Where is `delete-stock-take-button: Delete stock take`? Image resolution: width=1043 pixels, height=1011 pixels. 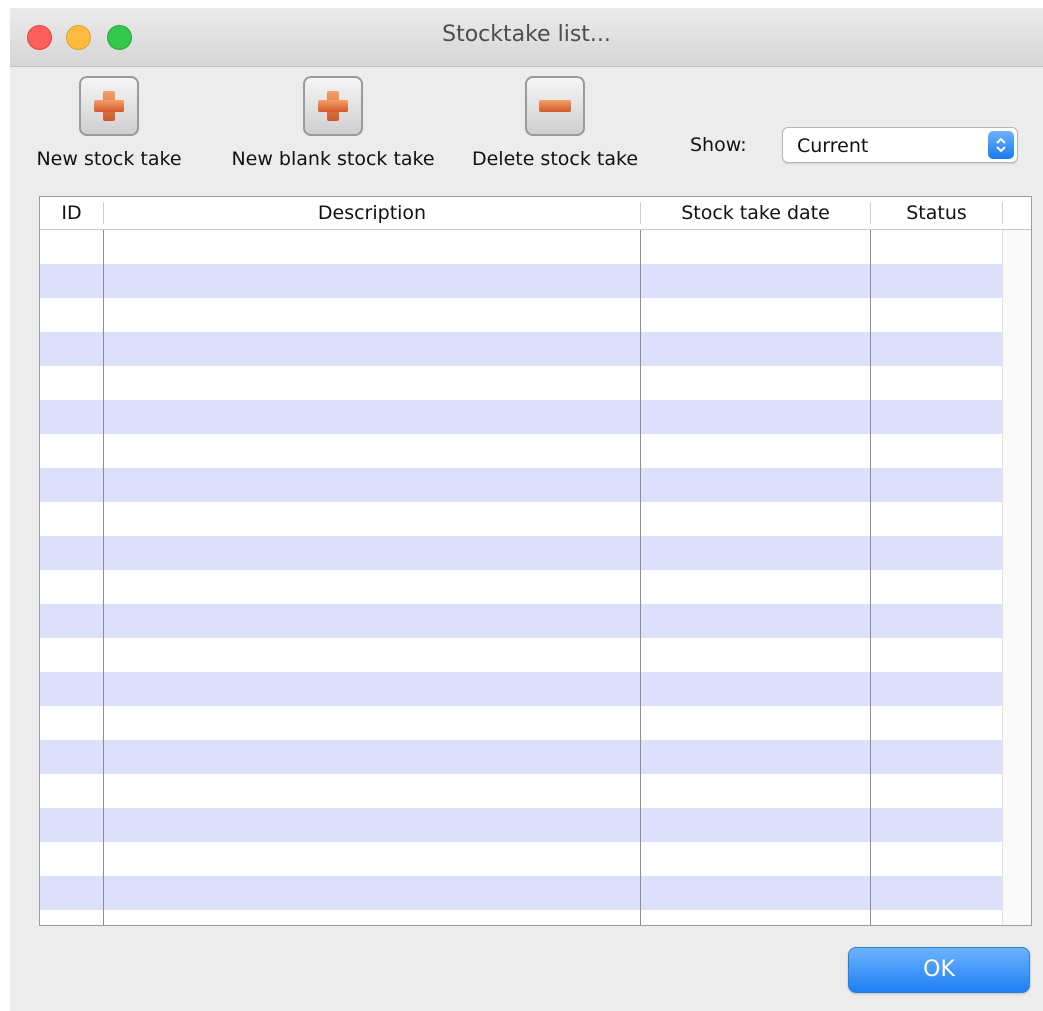
delete-stock-take-button: Delete stock take is located at coordinates (555, 123).